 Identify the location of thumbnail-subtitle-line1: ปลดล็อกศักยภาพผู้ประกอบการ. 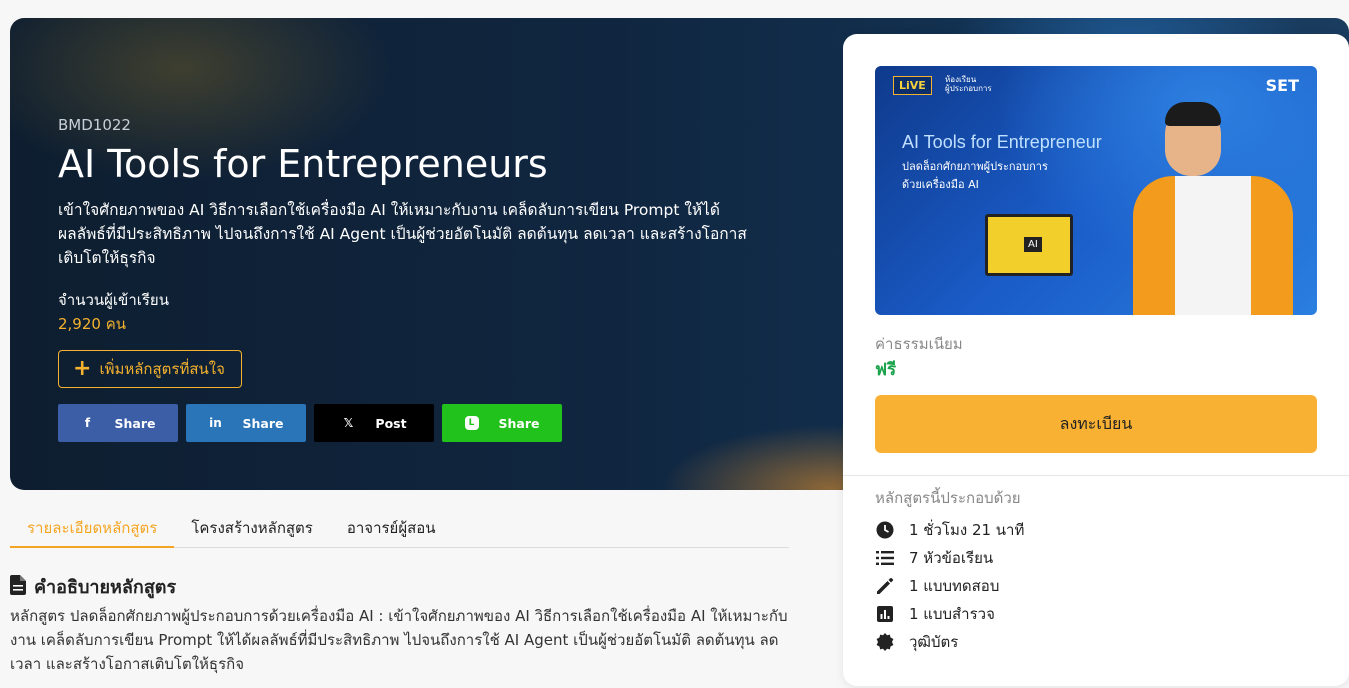
(975, 166).